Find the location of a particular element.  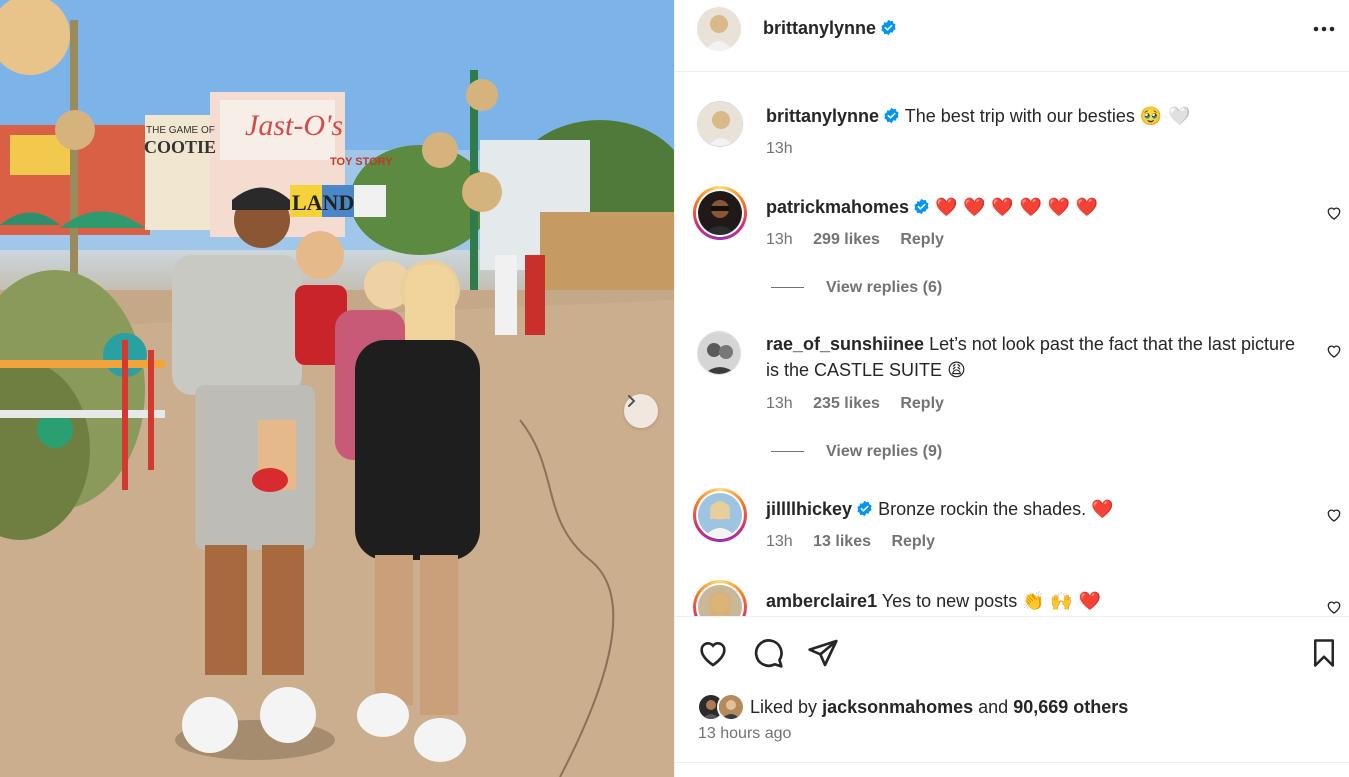

view-replies-button: View replies (6) is located at coordinates (856, 288).